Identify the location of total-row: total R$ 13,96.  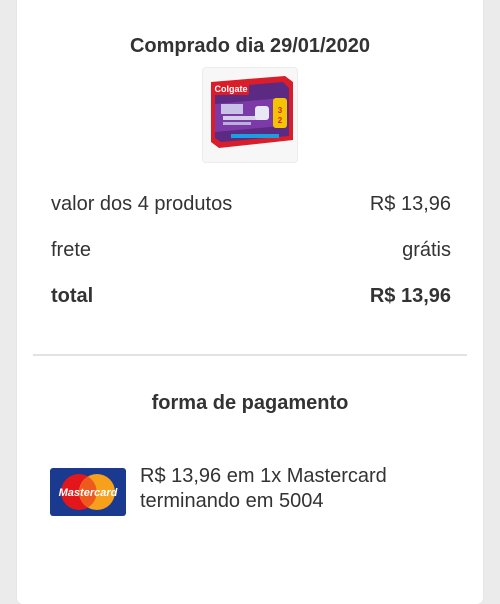
(251, 296).